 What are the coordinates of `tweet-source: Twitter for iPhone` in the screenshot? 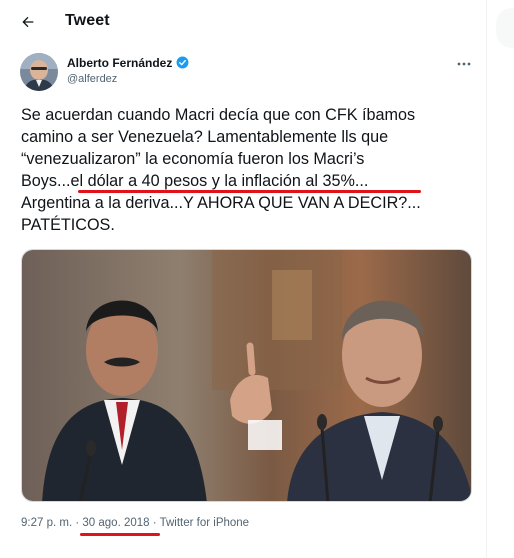 It's located at (204, 523).